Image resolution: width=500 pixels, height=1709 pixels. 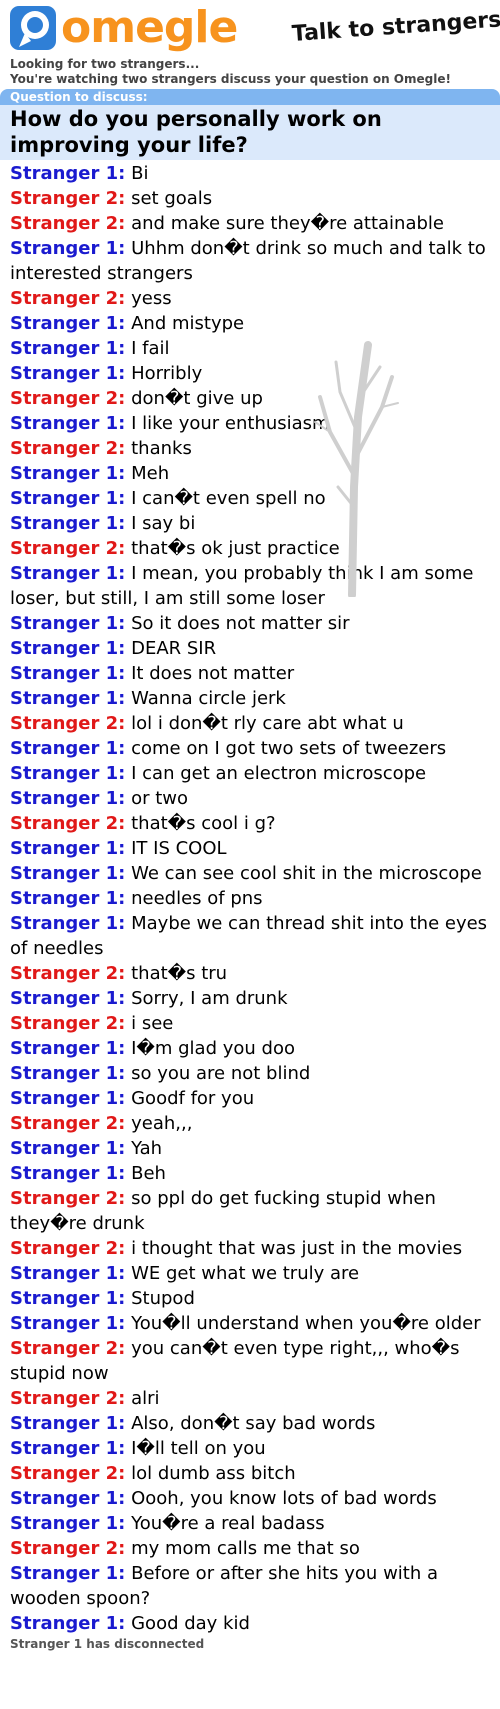 What do you see at coordinates (198, 1448) in the screenshot?
I see `message-text: I�ll tell on you` at bounding box center [198, 1448].